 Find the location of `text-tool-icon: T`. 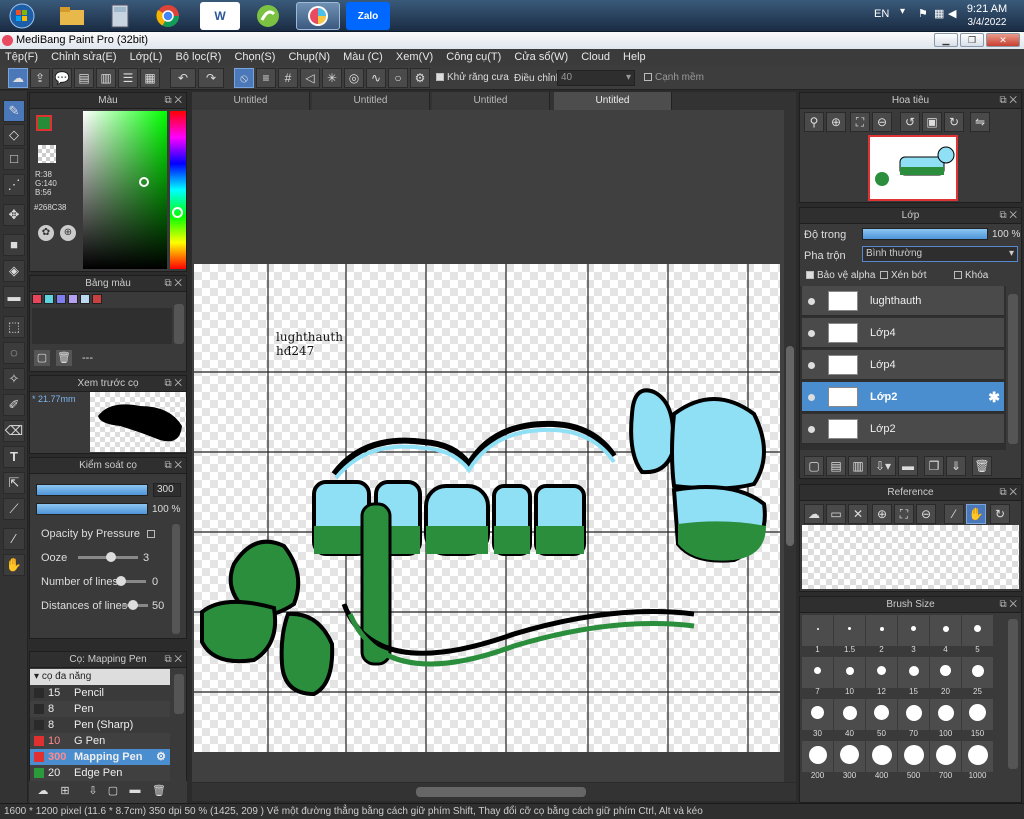

text-tool-icon: T is located at coordinates (14, 457).